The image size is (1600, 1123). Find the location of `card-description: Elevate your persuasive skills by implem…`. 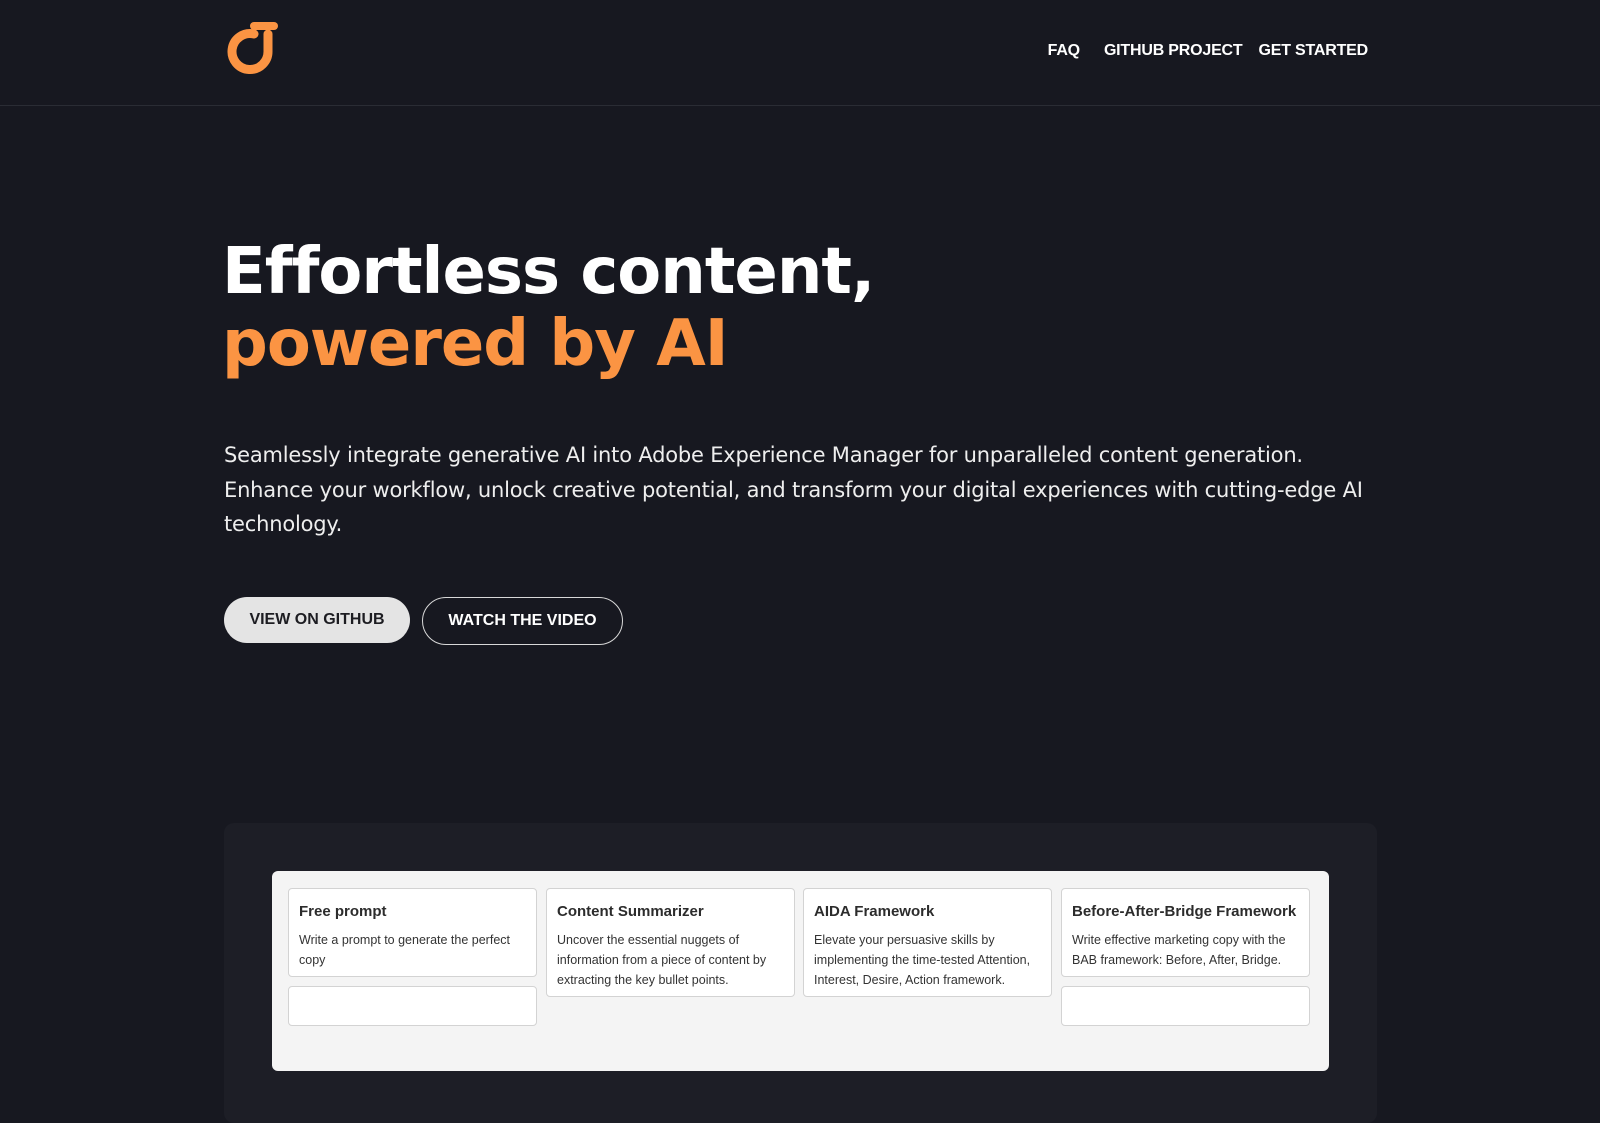

card-description: Elevate your persuasive skills by implem… is located at coordinates (922, 960).